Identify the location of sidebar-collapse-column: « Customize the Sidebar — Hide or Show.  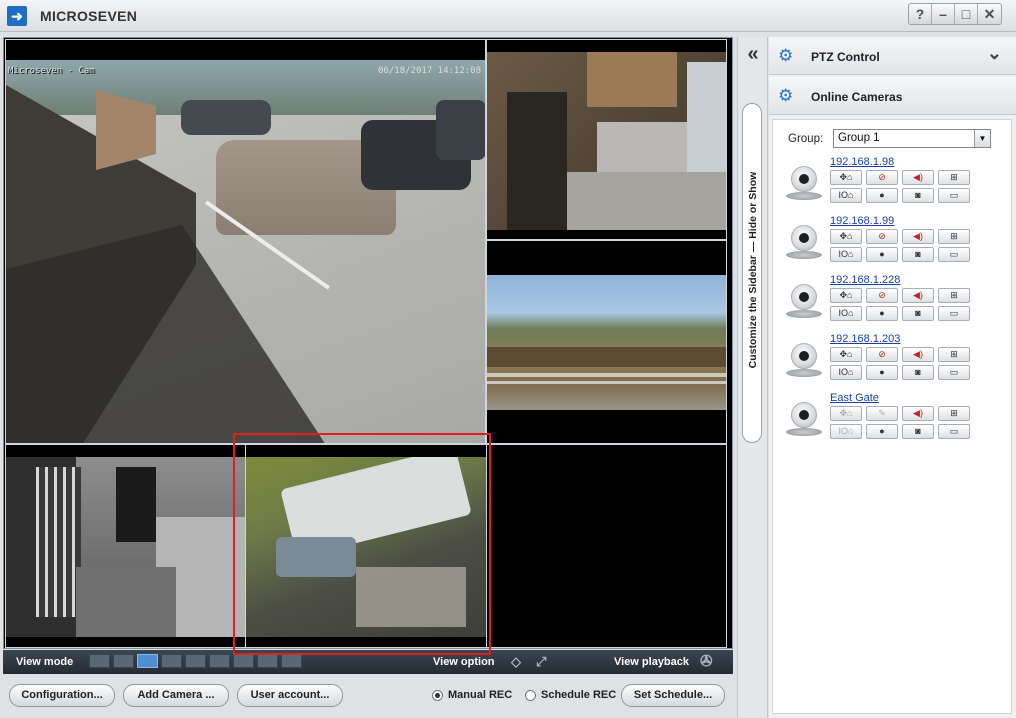
(752, 377).